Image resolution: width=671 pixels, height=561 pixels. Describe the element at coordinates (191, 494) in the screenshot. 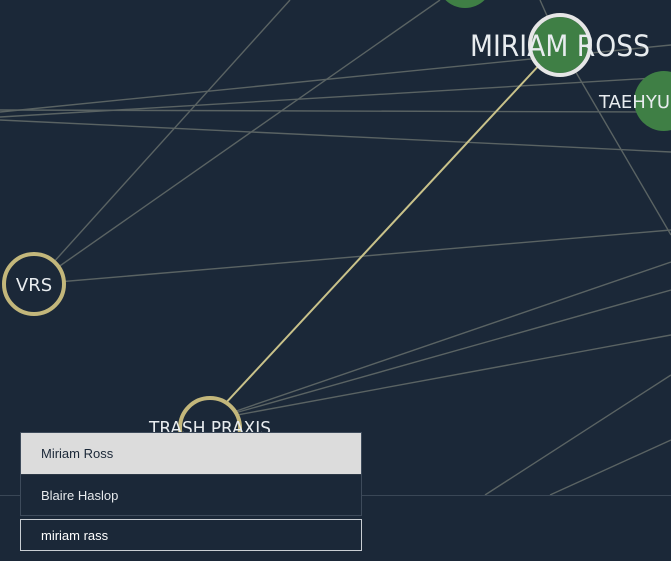

I see `suggestion-item: Blaire Haslop` at that location.